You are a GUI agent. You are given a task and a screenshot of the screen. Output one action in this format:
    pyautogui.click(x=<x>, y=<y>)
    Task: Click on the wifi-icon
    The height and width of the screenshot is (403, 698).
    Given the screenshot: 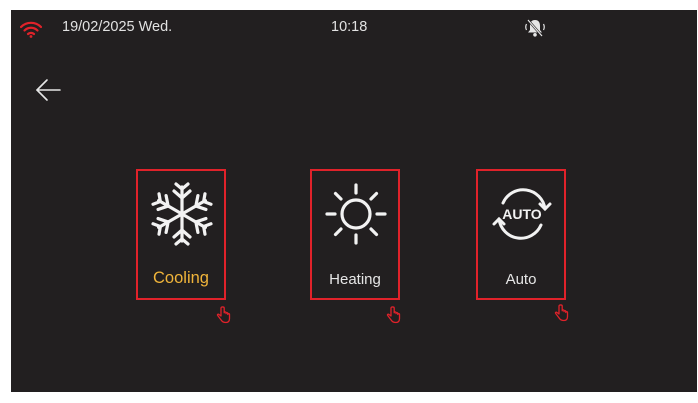 What is the action you would take?
    pyautogui.click(x=31, y=29)
    